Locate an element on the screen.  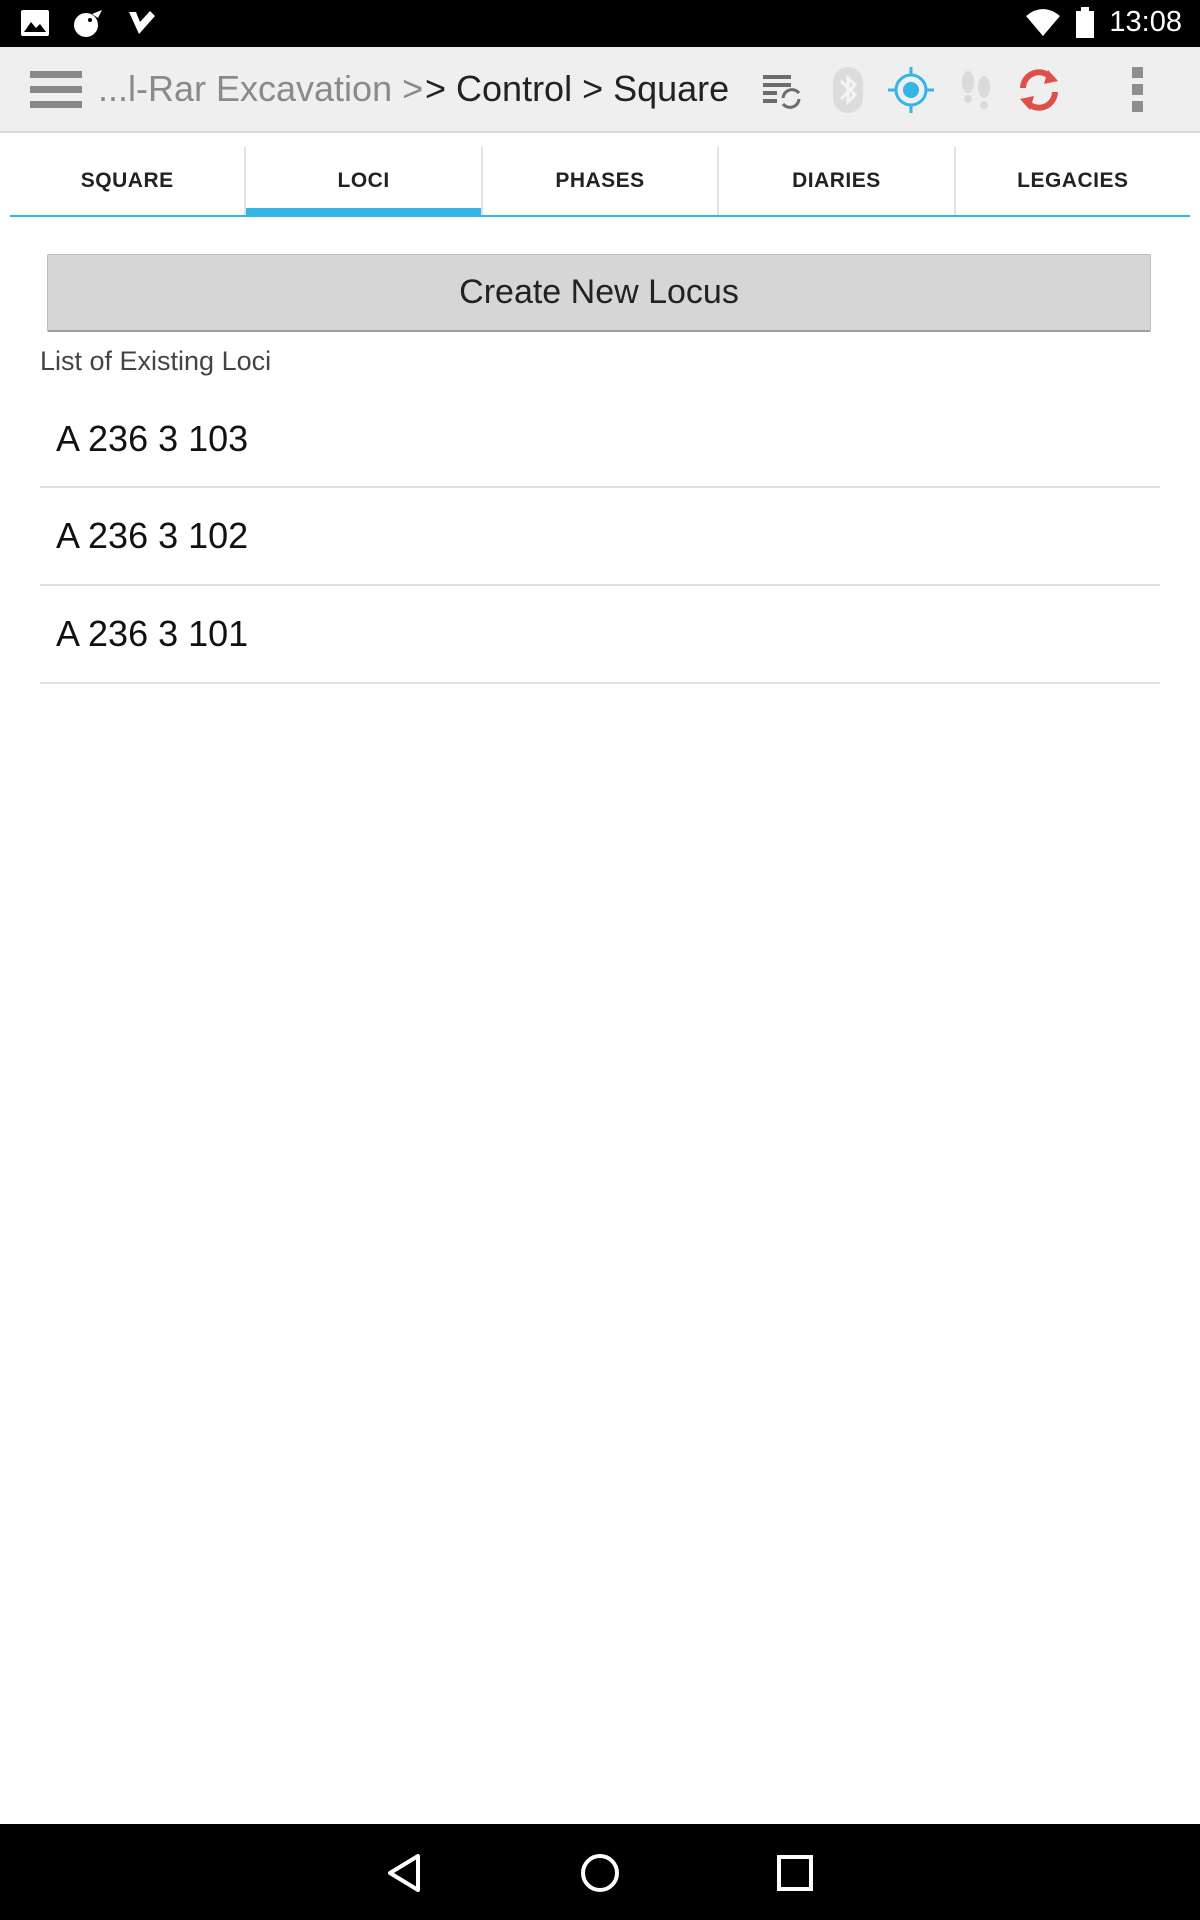
list-item: A 236 3 101 is located at coordinates (600, 635).